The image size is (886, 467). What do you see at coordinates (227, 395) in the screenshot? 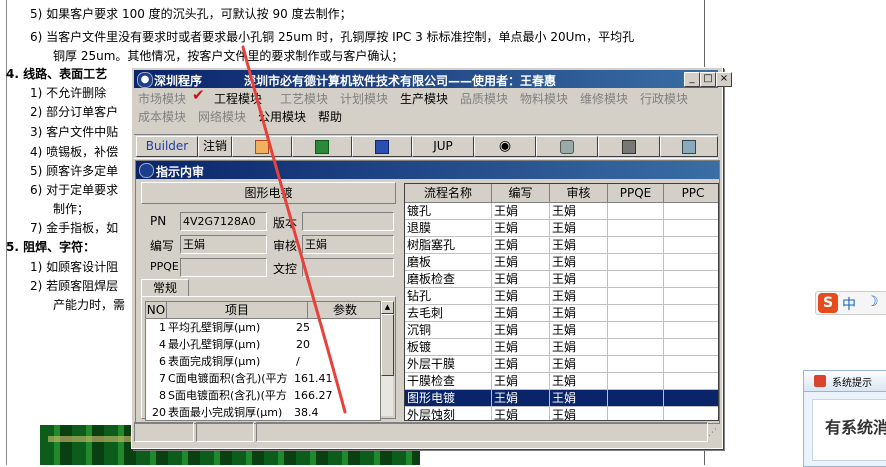
I see `param-item: S面电镀面积(含孔)(平方` at bounding box center [227, 395].